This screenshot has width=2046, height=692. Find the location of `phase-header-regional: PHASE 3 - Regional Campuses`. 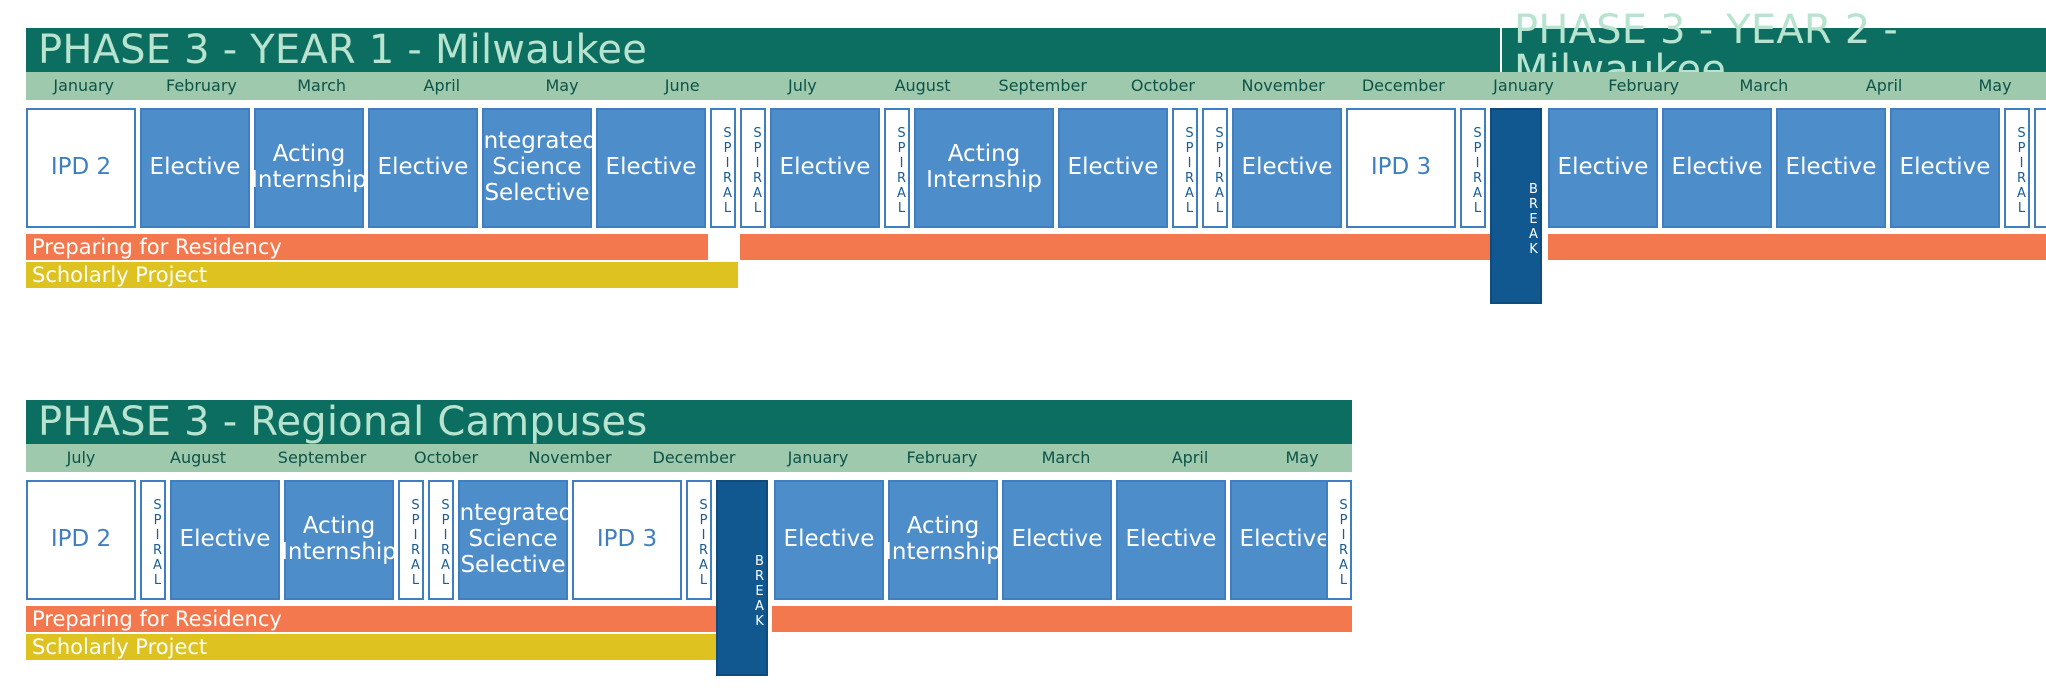

phase-header-regional: PHASE 3 - Regional Campuses is located at coordinates (689, 422).